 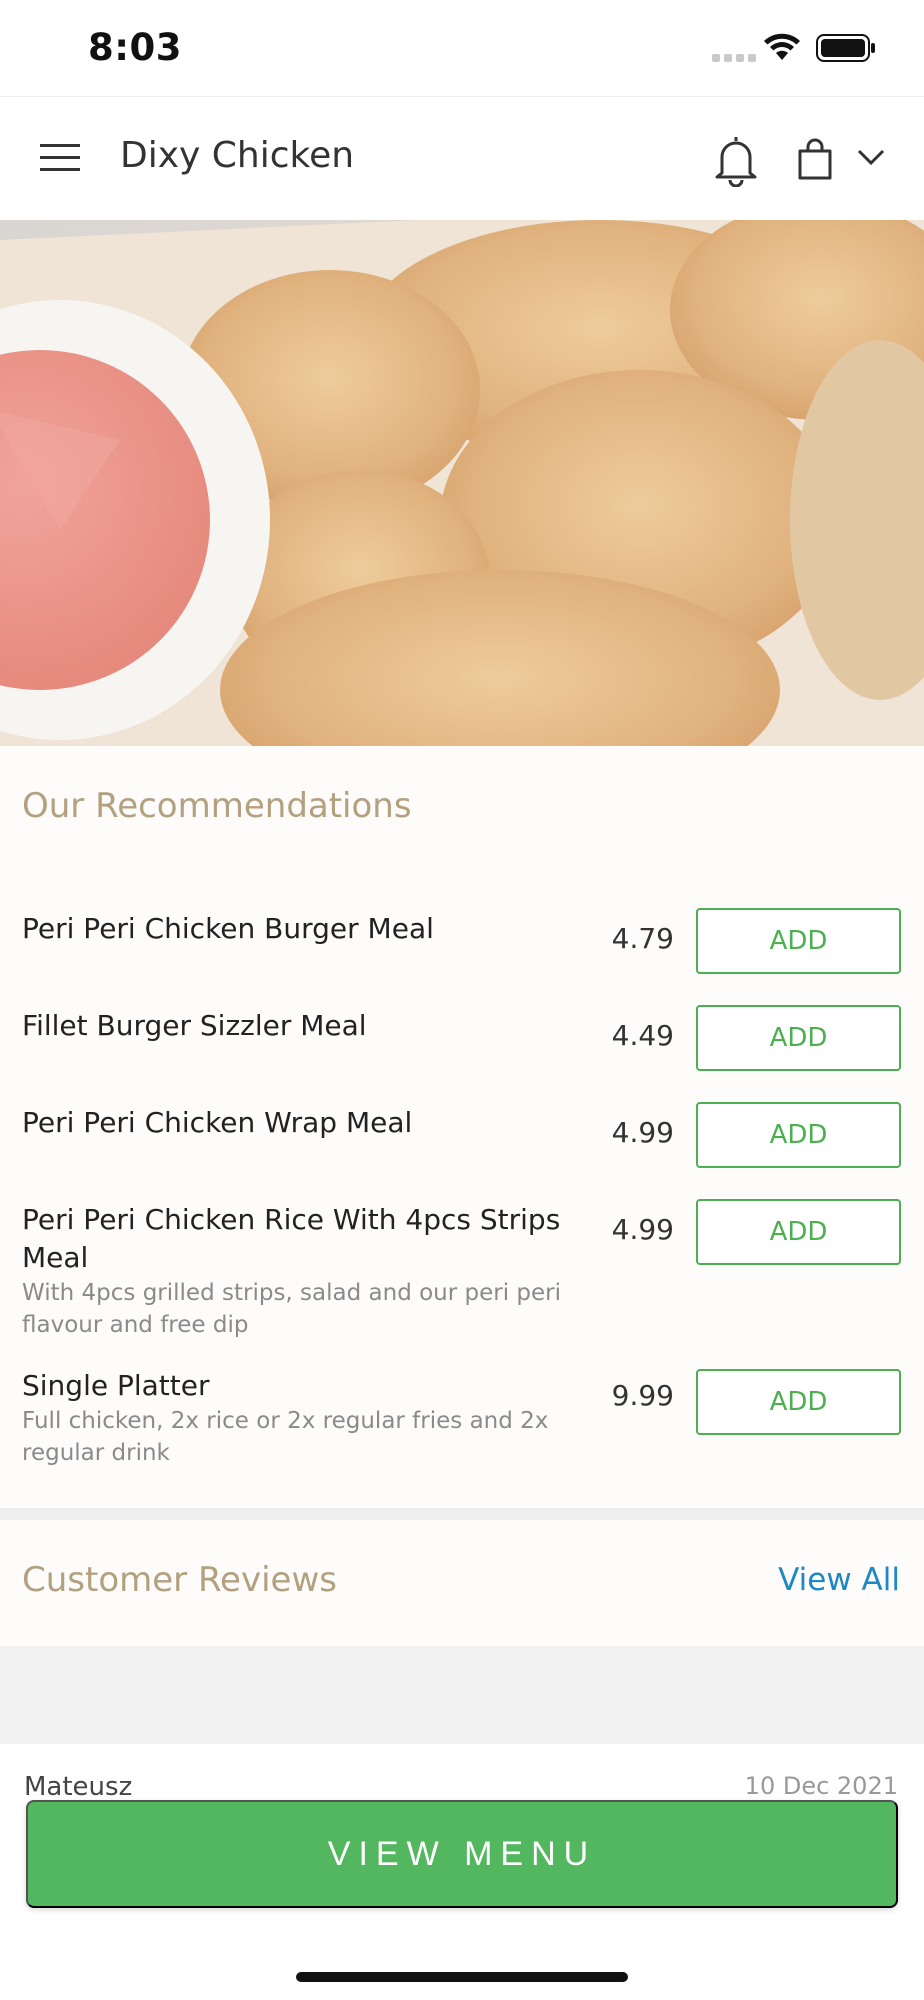 What do you see at coordinates (462, 1977) in the screenshot?
I see `home-indicator` at bounding box center [462, 1977].